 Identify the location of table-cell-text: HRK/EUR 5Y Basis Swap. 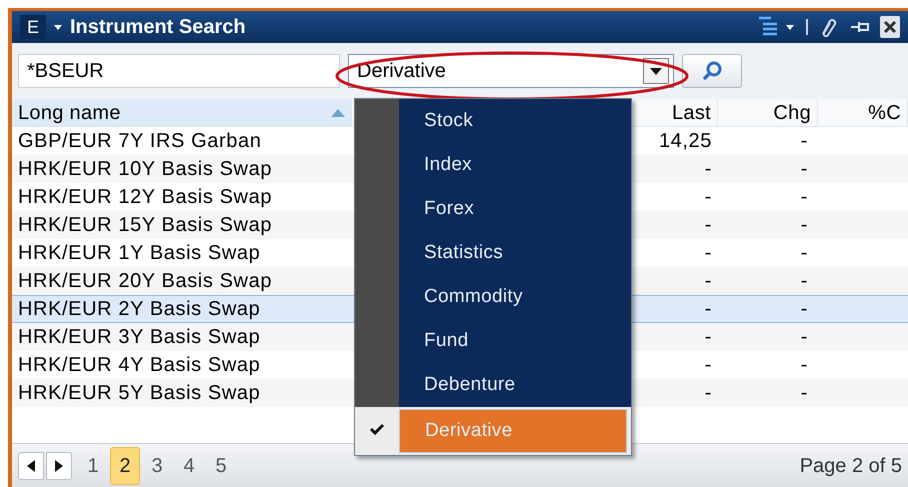
(139, 393).